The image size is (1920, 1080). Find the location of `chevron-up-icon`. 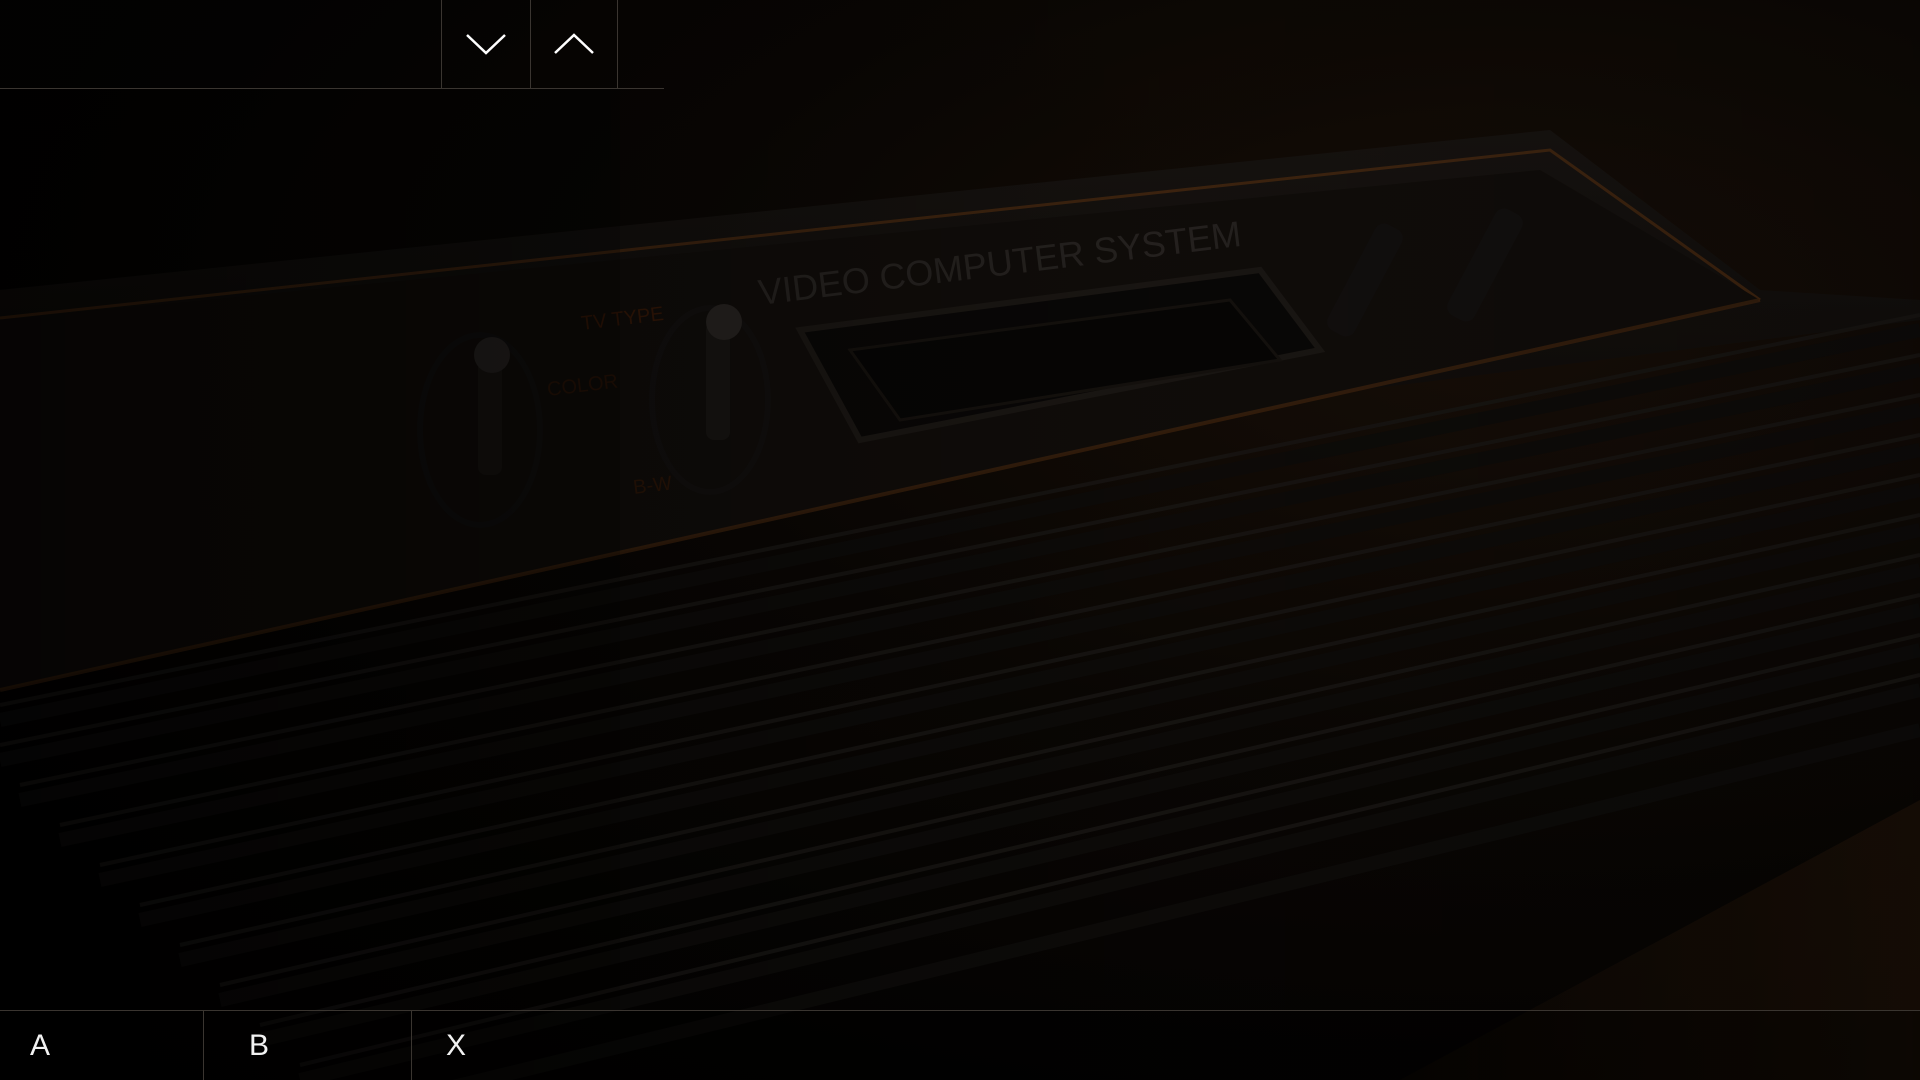

chevron-up-icon is located at coordinates (574, 43).